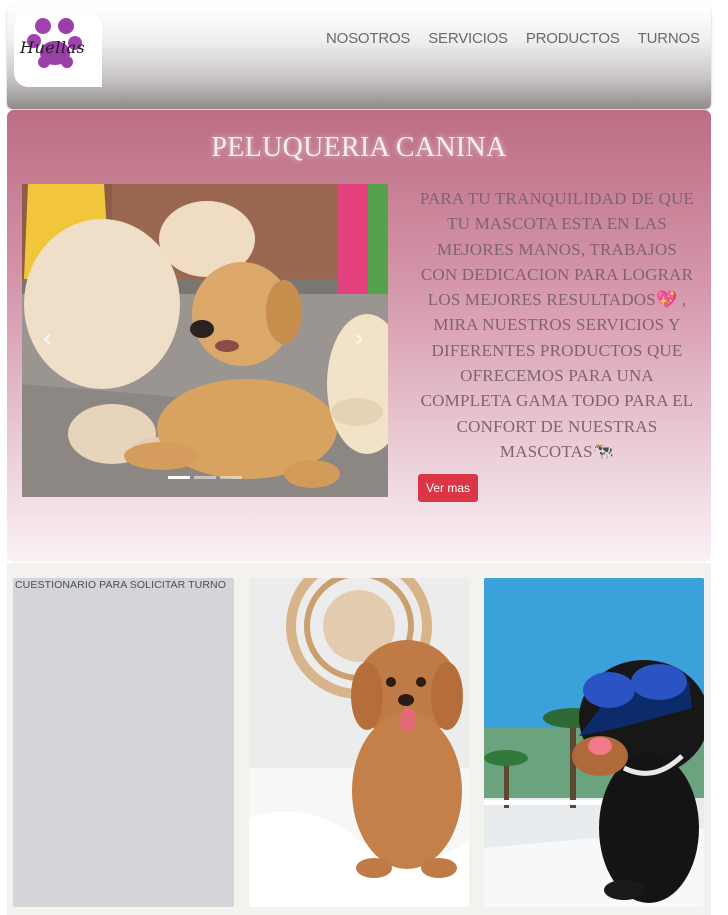 The width and height of the screenshot is (728, 915). What do you see at coordinates (669, 38) in the screenshot?
I see `nav-turnos: TURNOS` at bounding box center [669, 38].